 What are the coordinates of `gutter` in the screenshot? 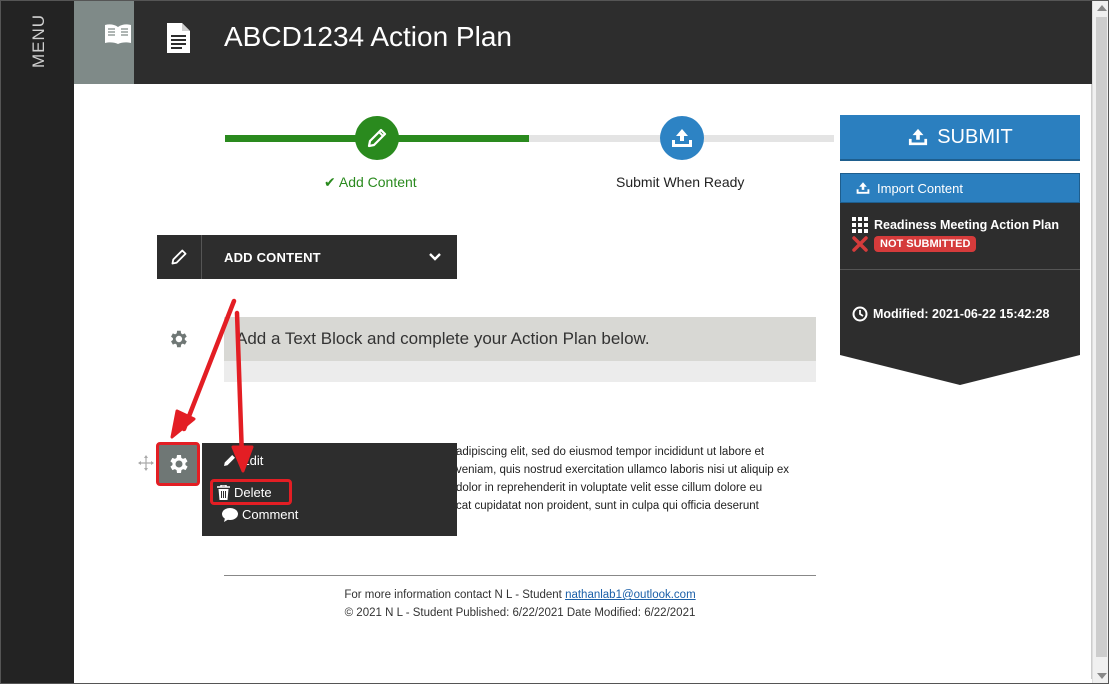 It's located at (104, 383).